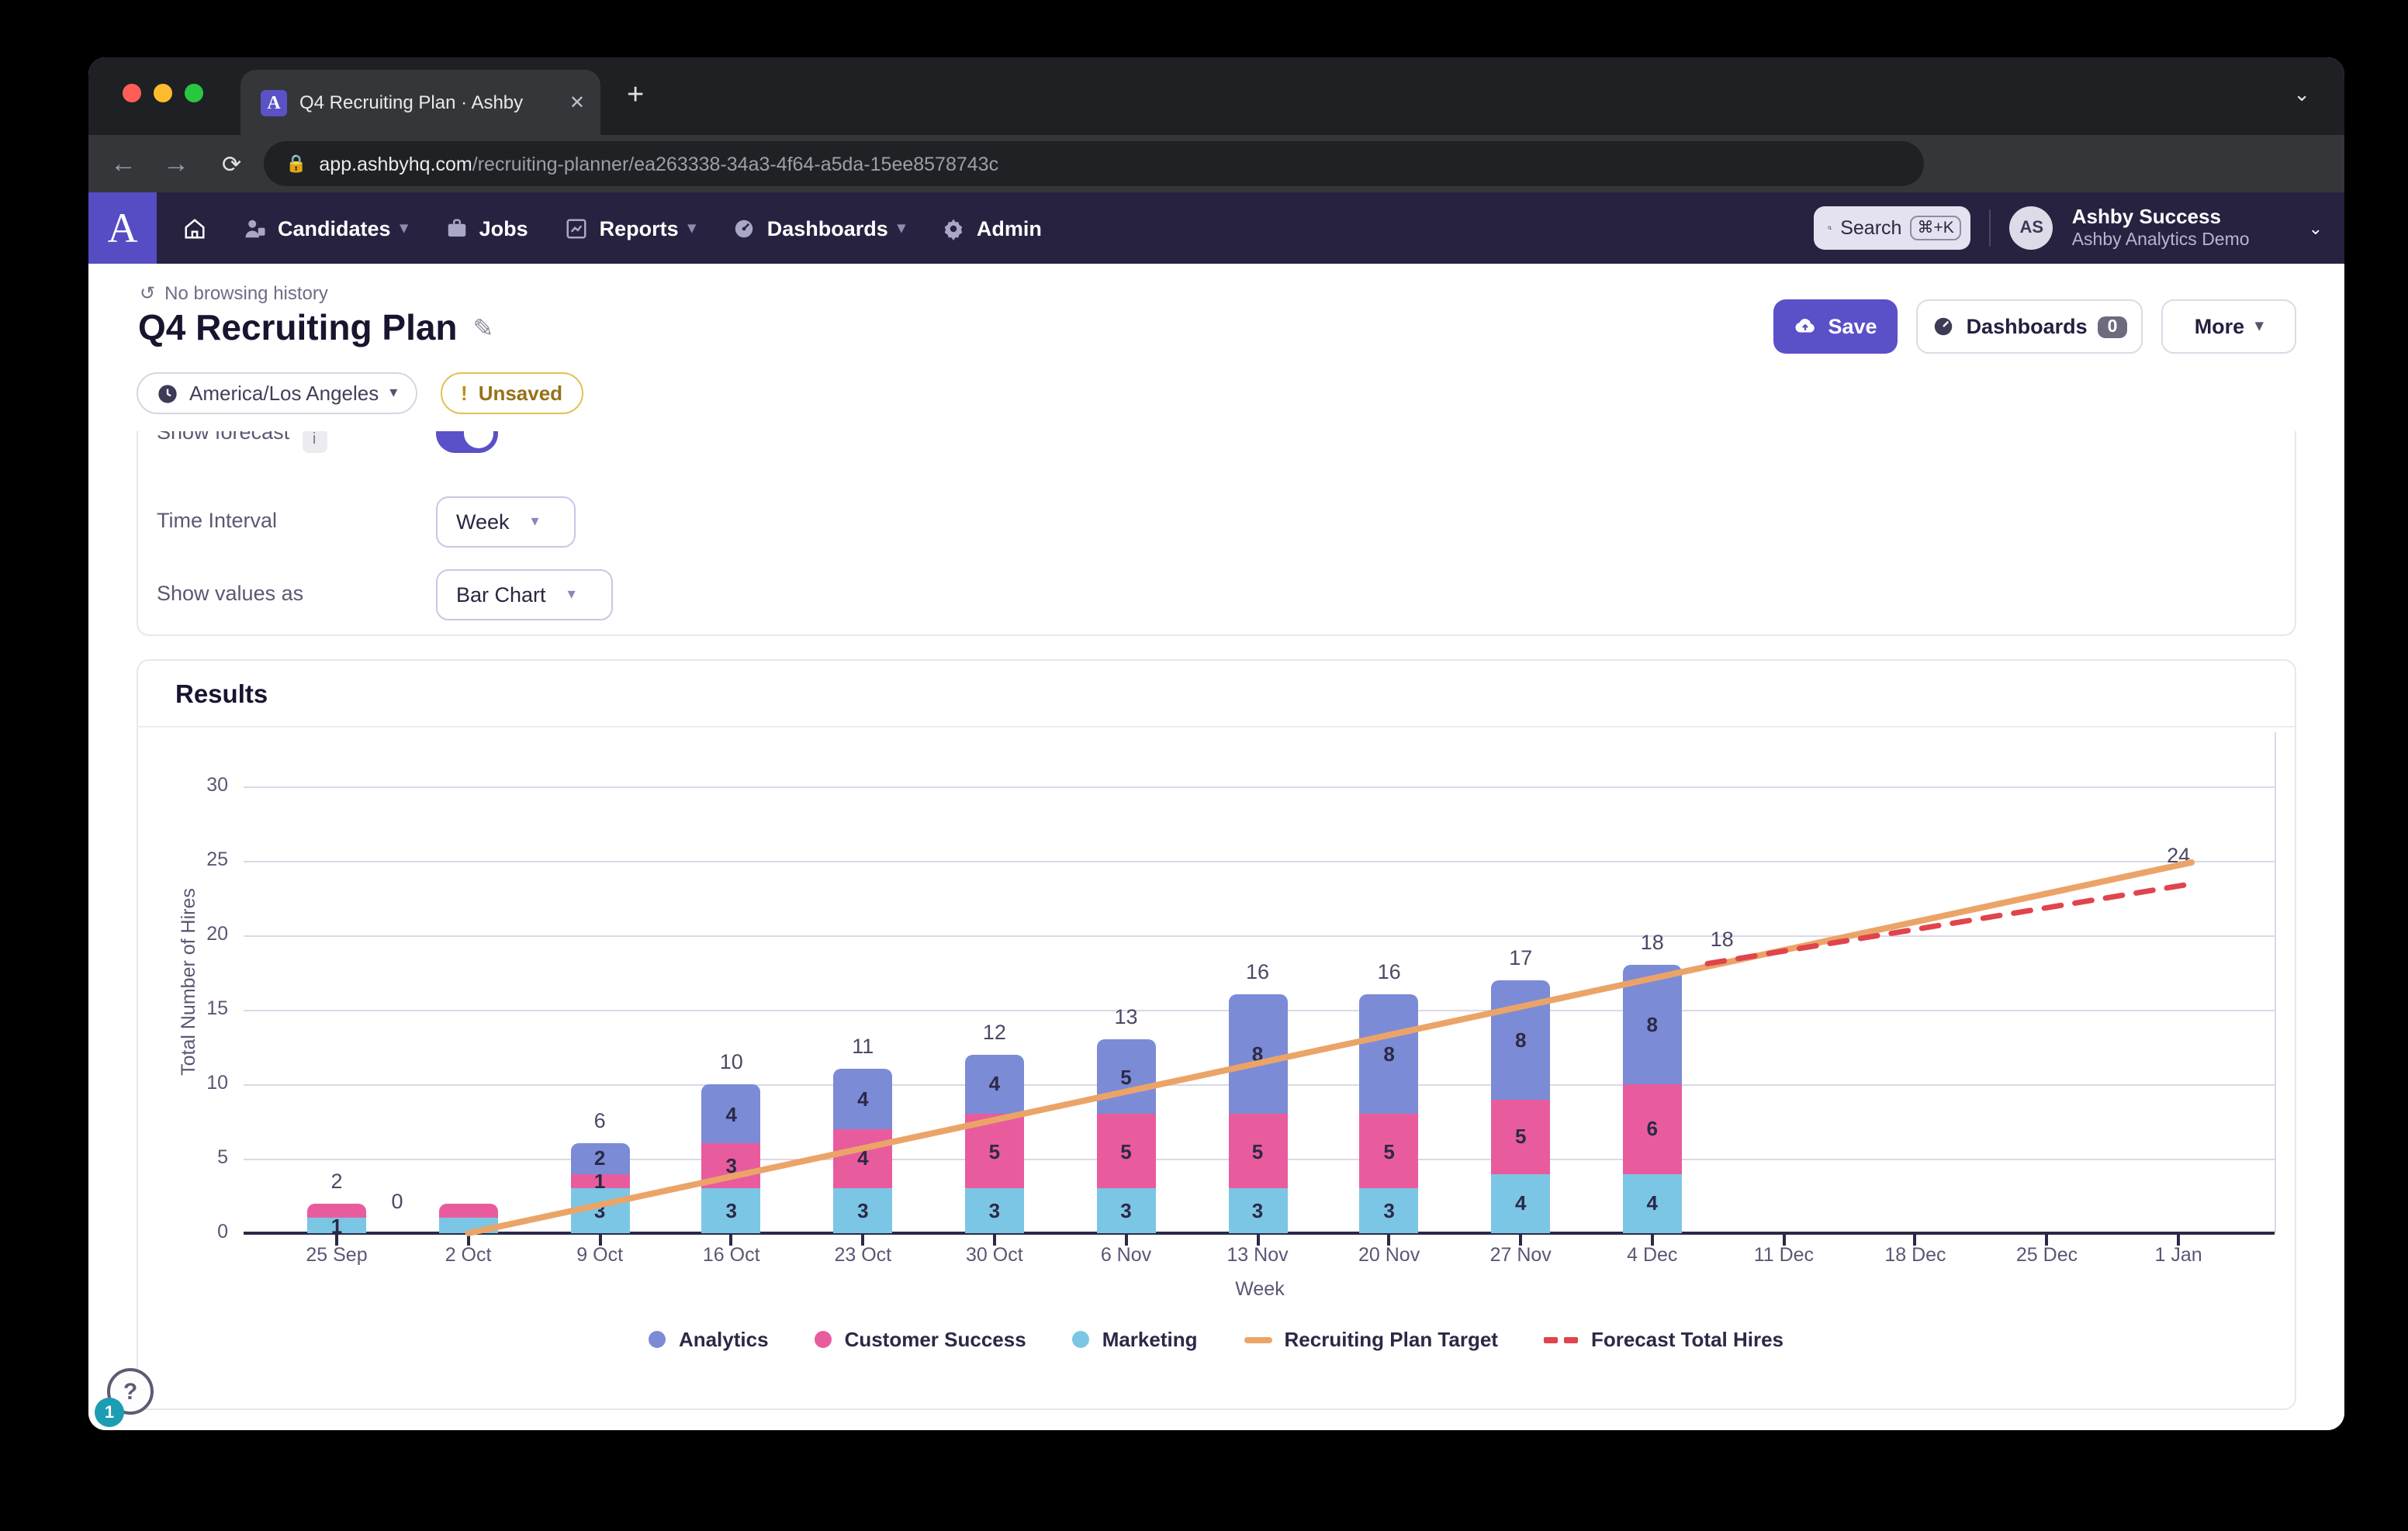 The height and width of the screenshot is (1531, 2408). What do you see at coordinates (2178, 1255) in the screenshot?
I see `x-tick-label: 1 Jan` at bounding box center [2178, 1255].